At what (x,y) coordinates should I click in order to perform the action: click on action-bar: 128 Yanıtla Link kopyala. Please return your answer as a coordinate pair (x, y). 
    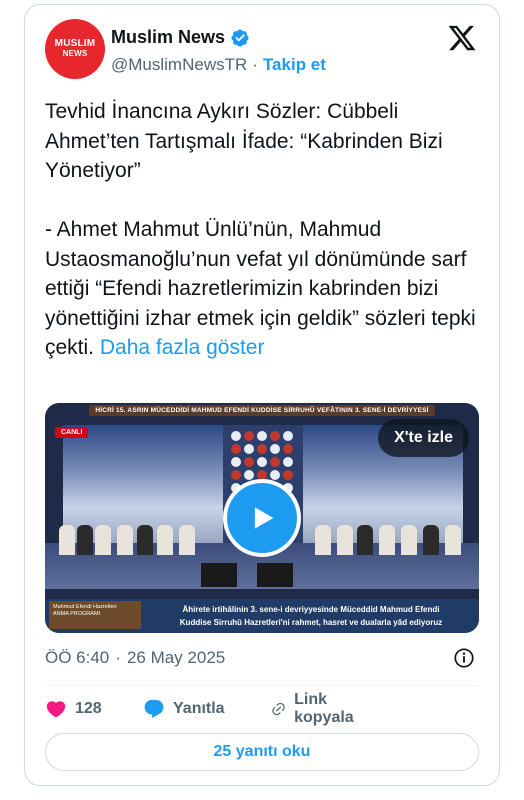
    Looking at the image, I should click on (199, 708).